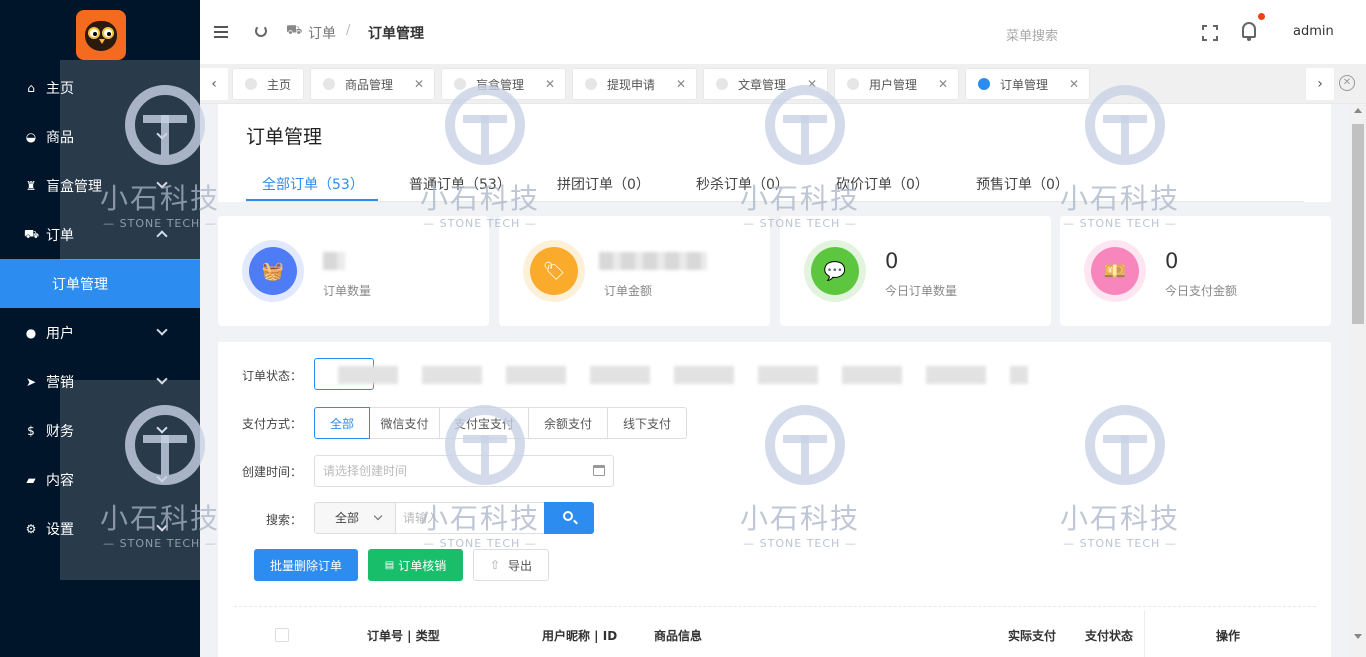 This screenshot has width=1366, height=657. I want to click on export-label: 导出, so click(520, 565).